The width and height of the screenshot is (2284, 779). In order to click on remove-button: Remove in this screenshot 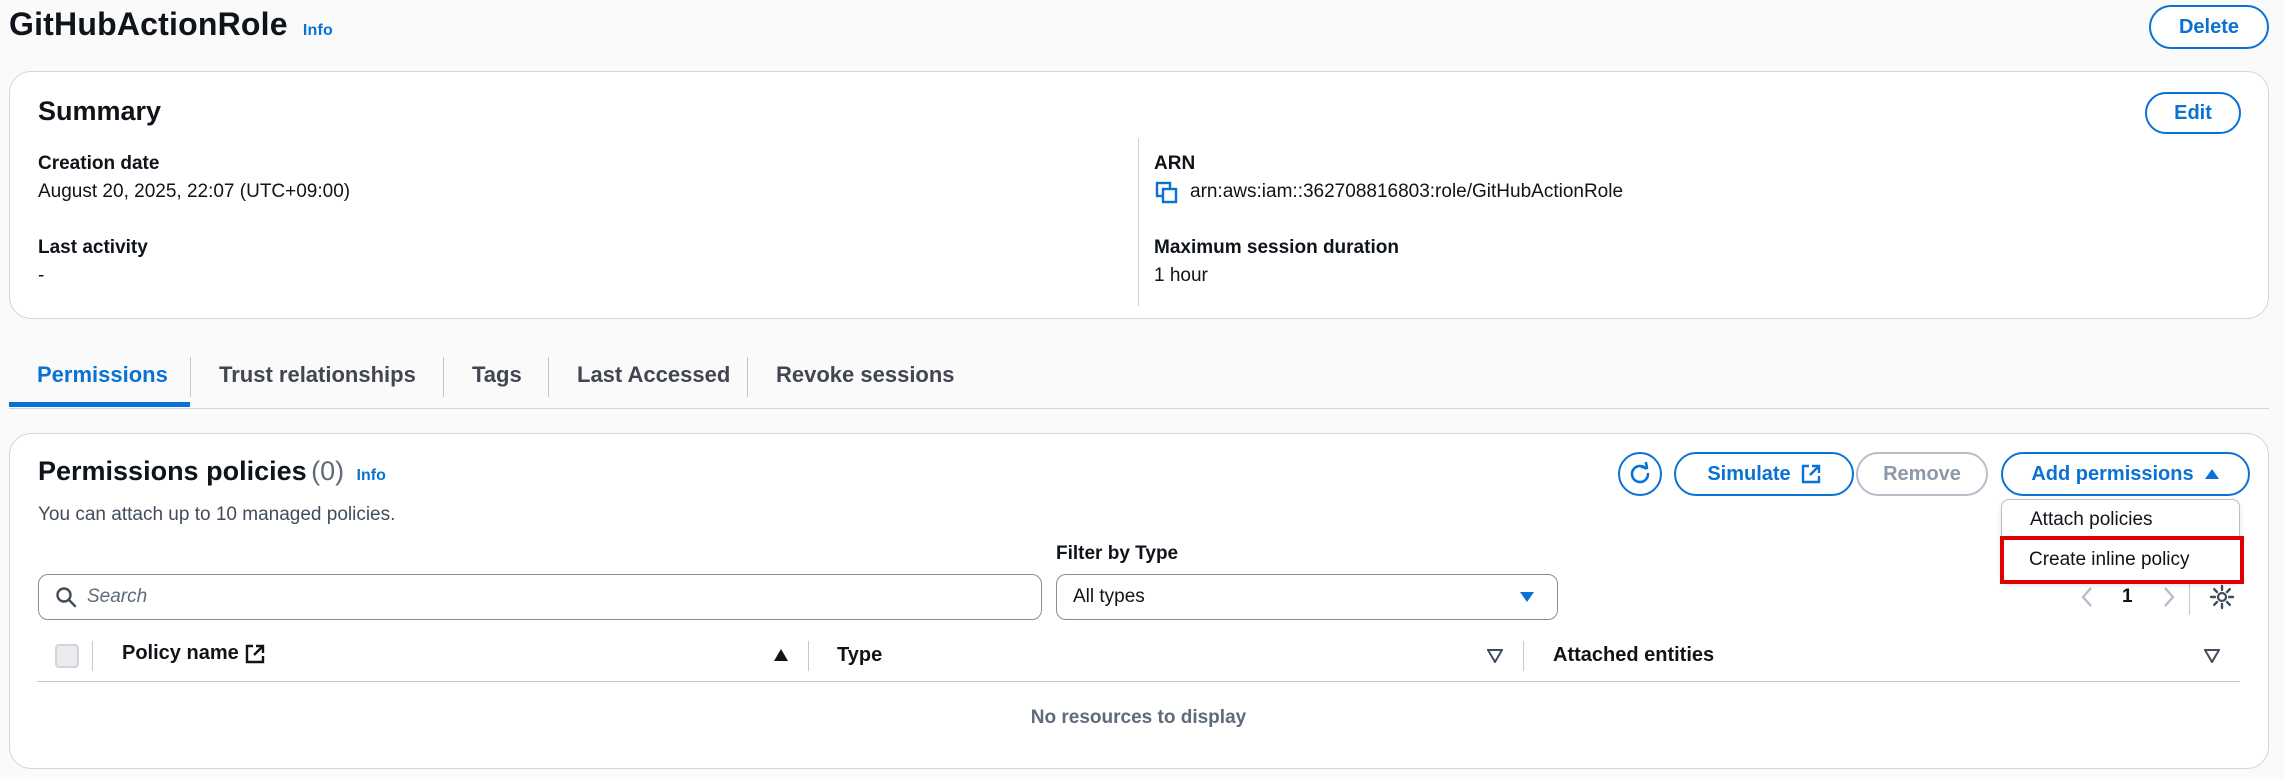, I will do `click(1922, 474)`.